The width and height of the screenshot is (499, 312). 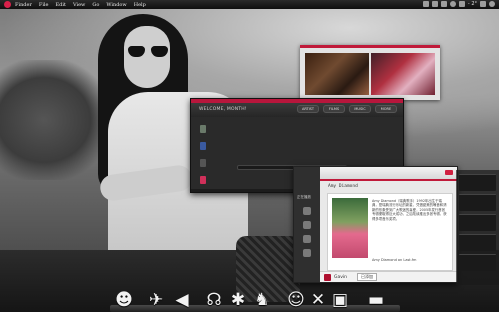 What do you see at coordinates (95, 5) in the screenshot?
I see `menu-go: Go` at bounding box center [95, 5].